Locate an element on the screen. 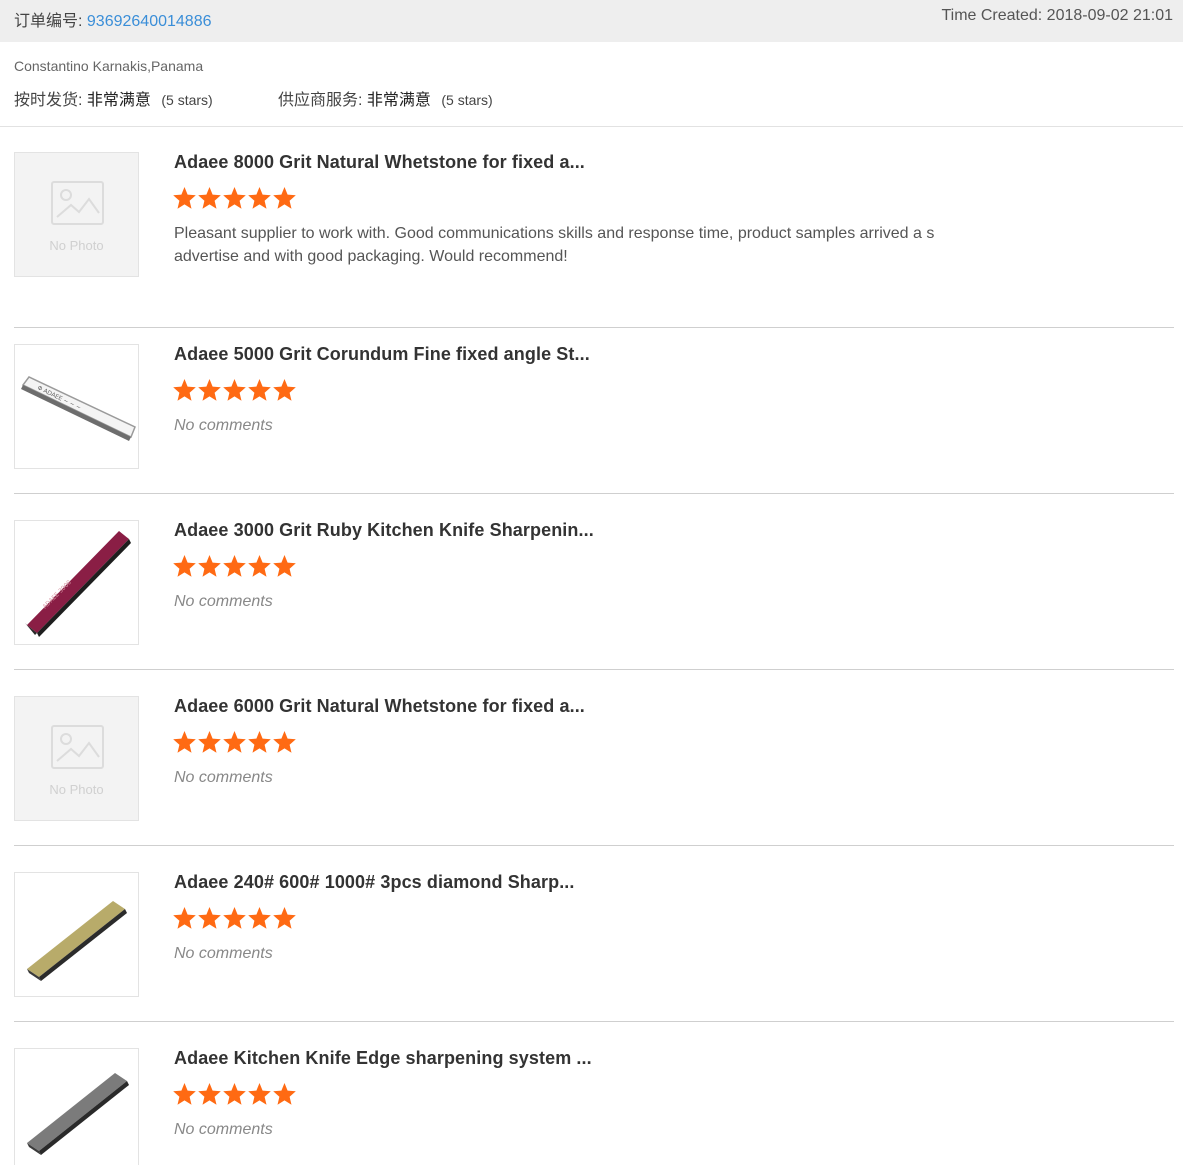  shipping-rating-stars: (5 stars) is located at coordinates (187, 100).